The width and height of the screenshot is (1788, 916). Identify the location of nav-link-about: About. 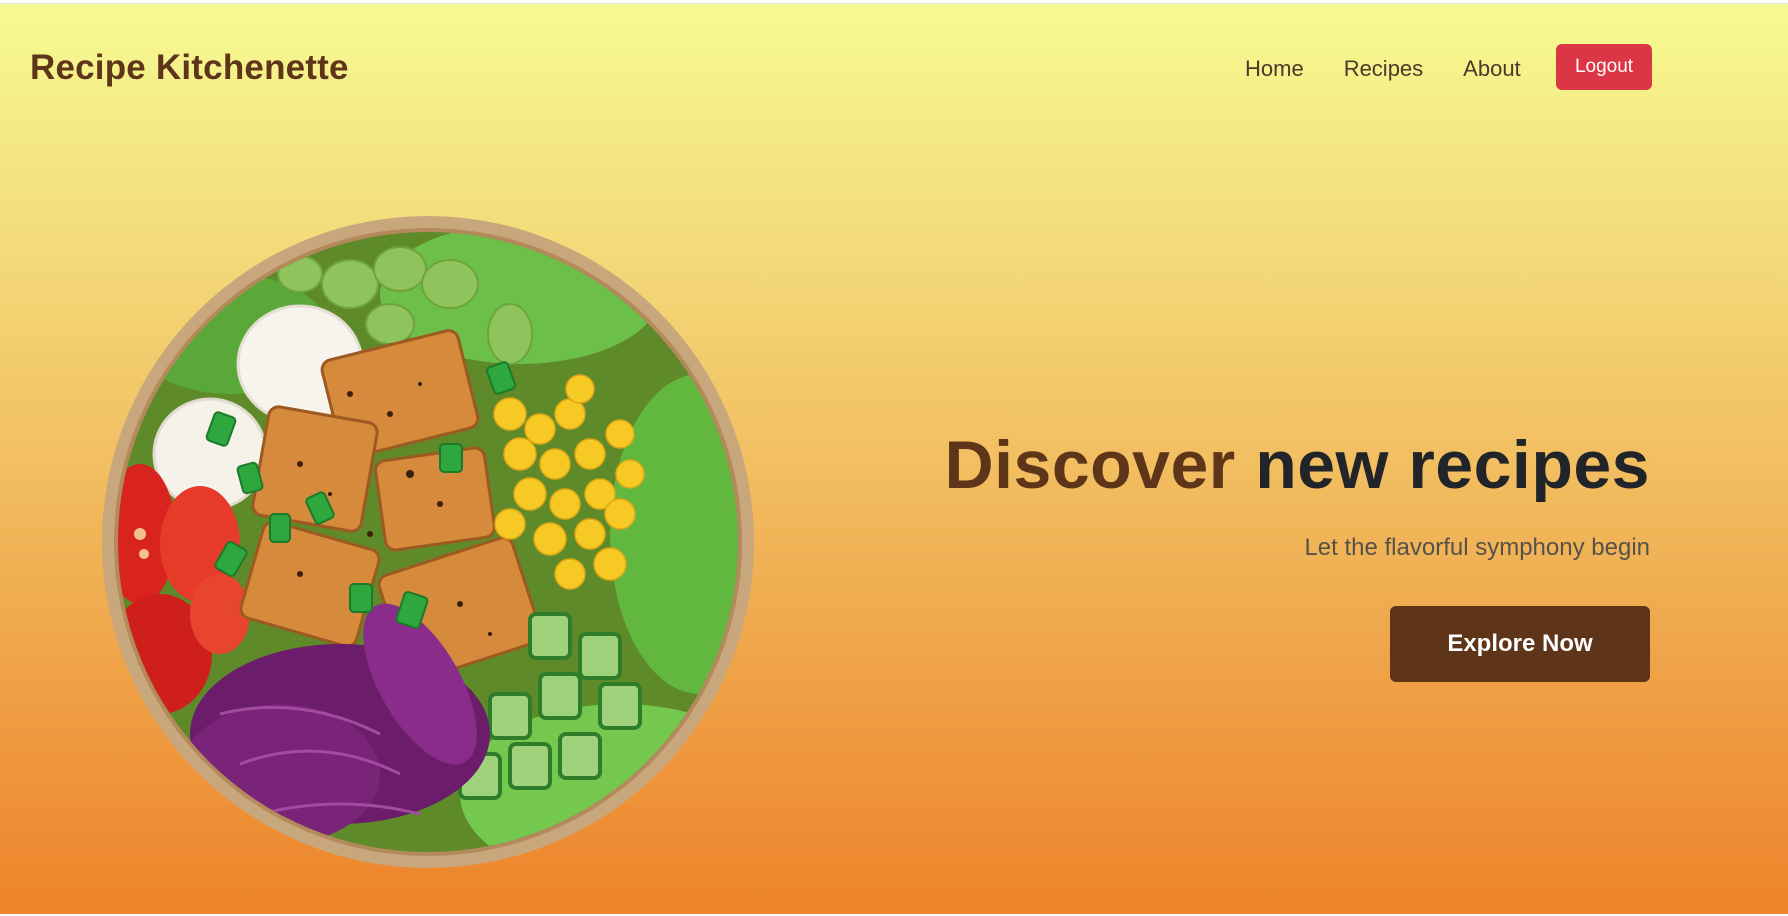
(1492, 69).